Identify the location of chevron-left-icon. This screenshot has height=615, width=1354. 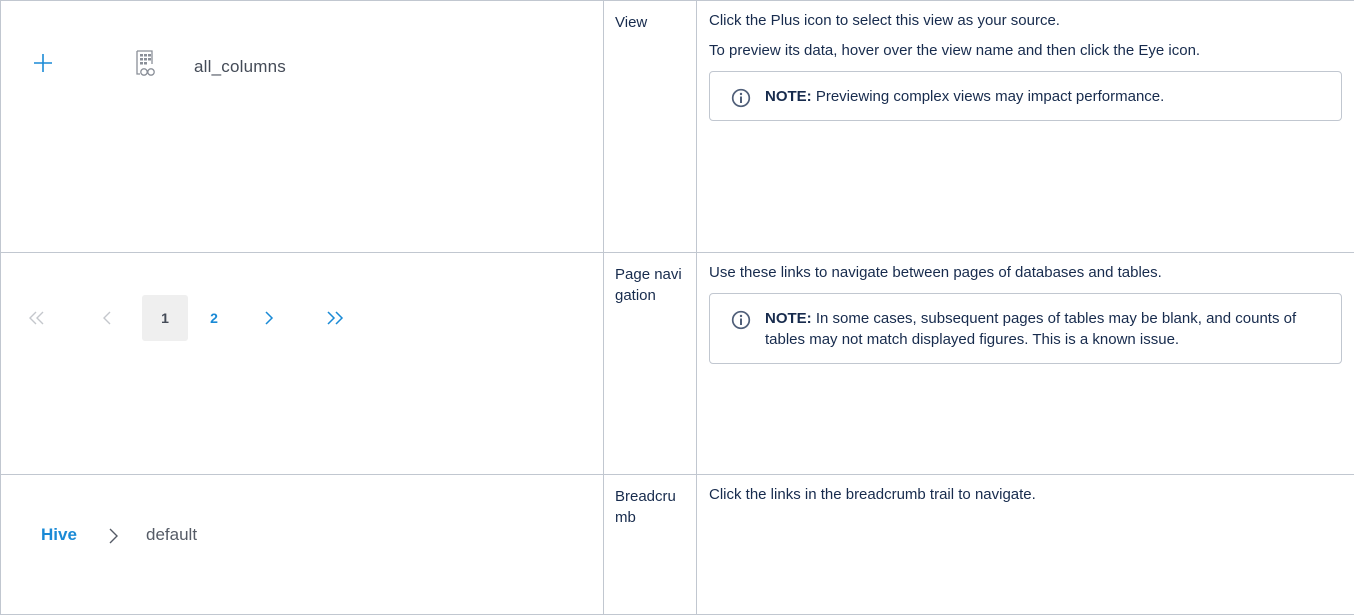
(107, 318).